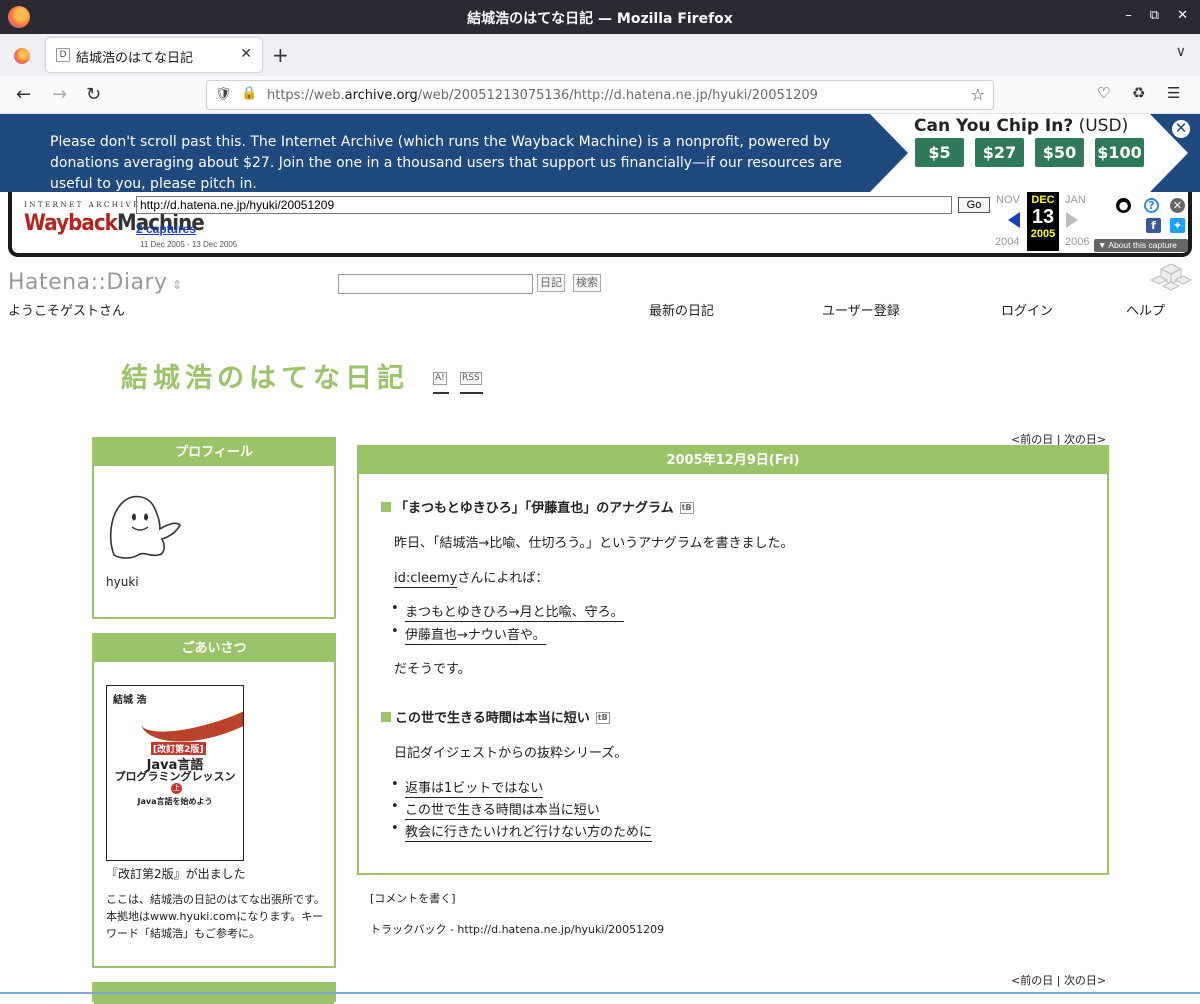 The width and height of the screenshot is (1200, 1004). I want to click on reload-icon: ↻, so click(93, 94).